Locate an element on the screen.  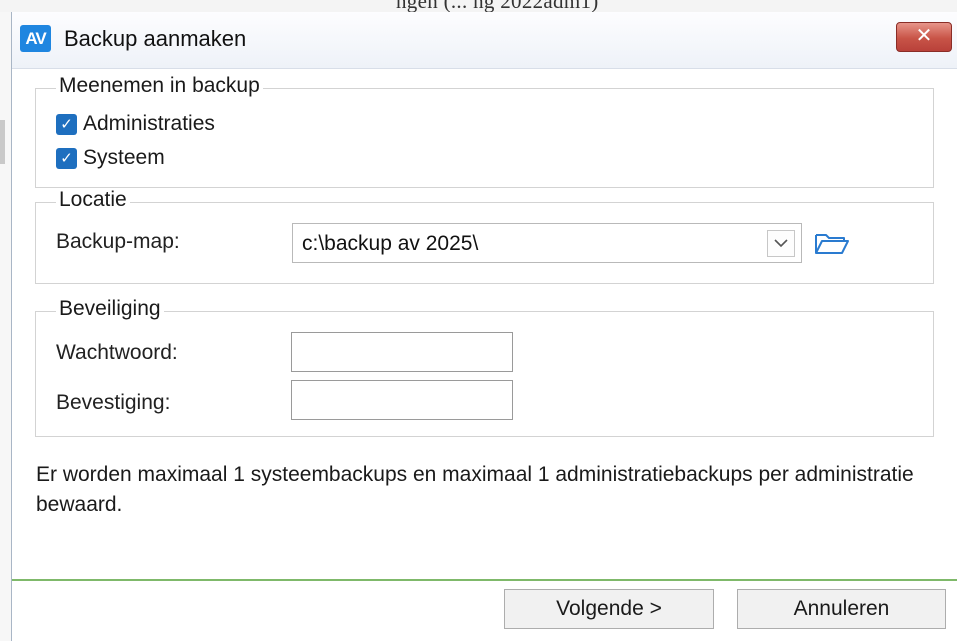
background-scroll-mark is located at coordinates (2, 142).